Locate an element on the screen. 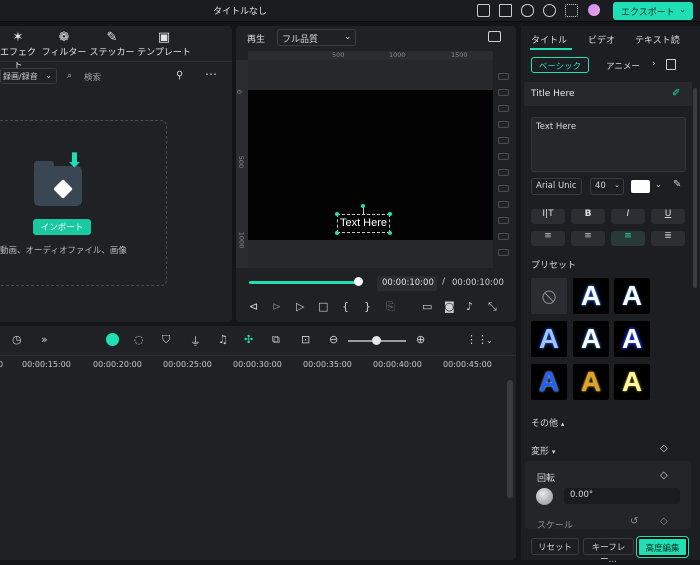  search-input: 検索 is located at coordinates (92, 77).